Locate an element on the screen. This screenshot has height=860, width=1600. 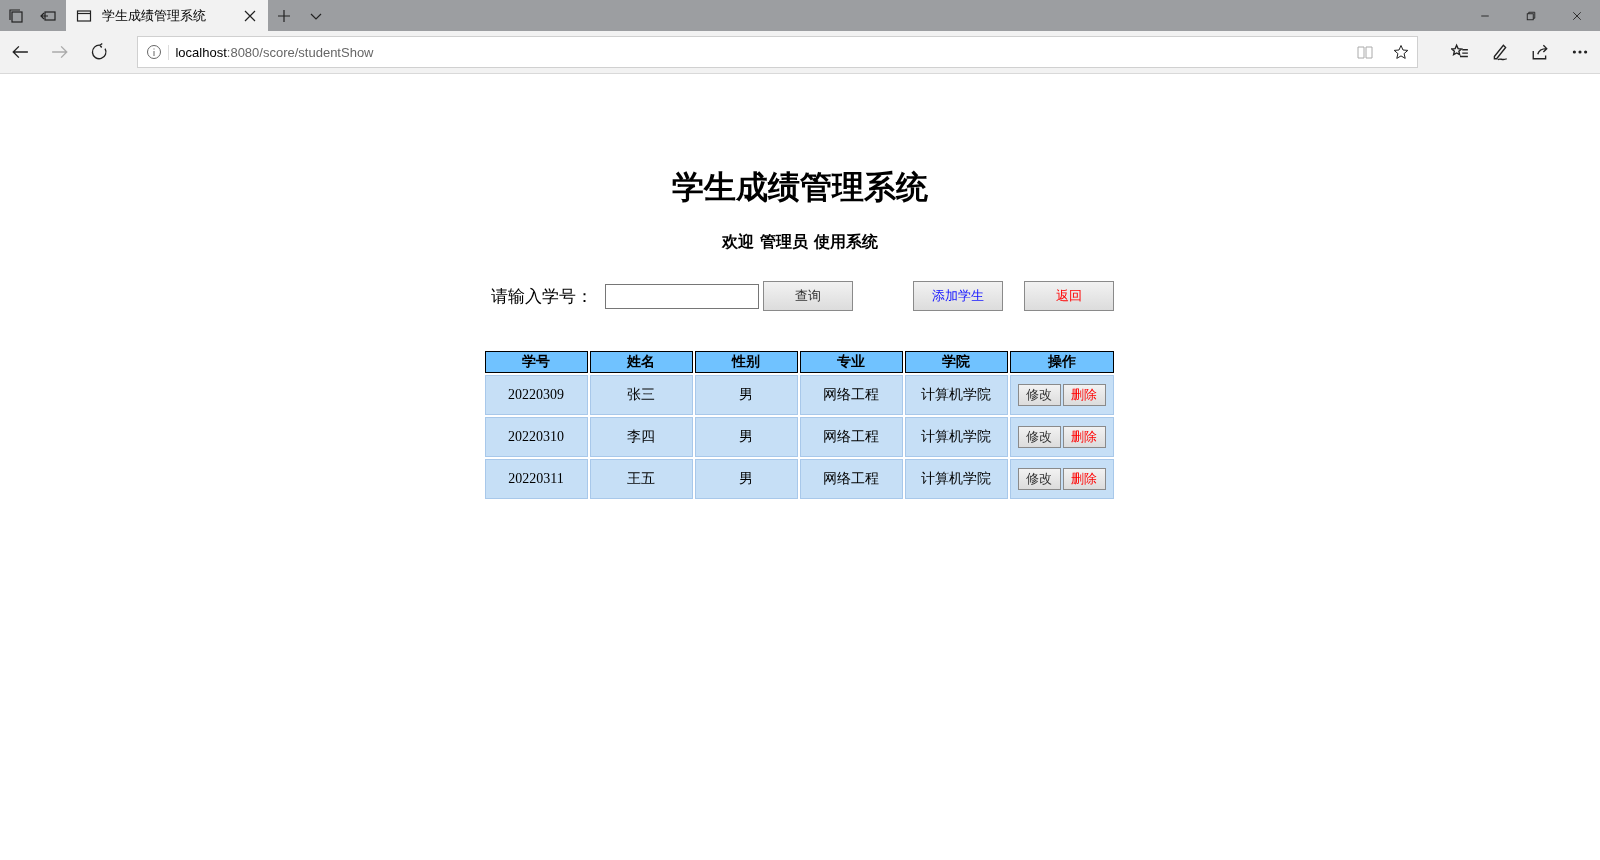
table-cell: 20220310 is located at coordinates (536, 437).